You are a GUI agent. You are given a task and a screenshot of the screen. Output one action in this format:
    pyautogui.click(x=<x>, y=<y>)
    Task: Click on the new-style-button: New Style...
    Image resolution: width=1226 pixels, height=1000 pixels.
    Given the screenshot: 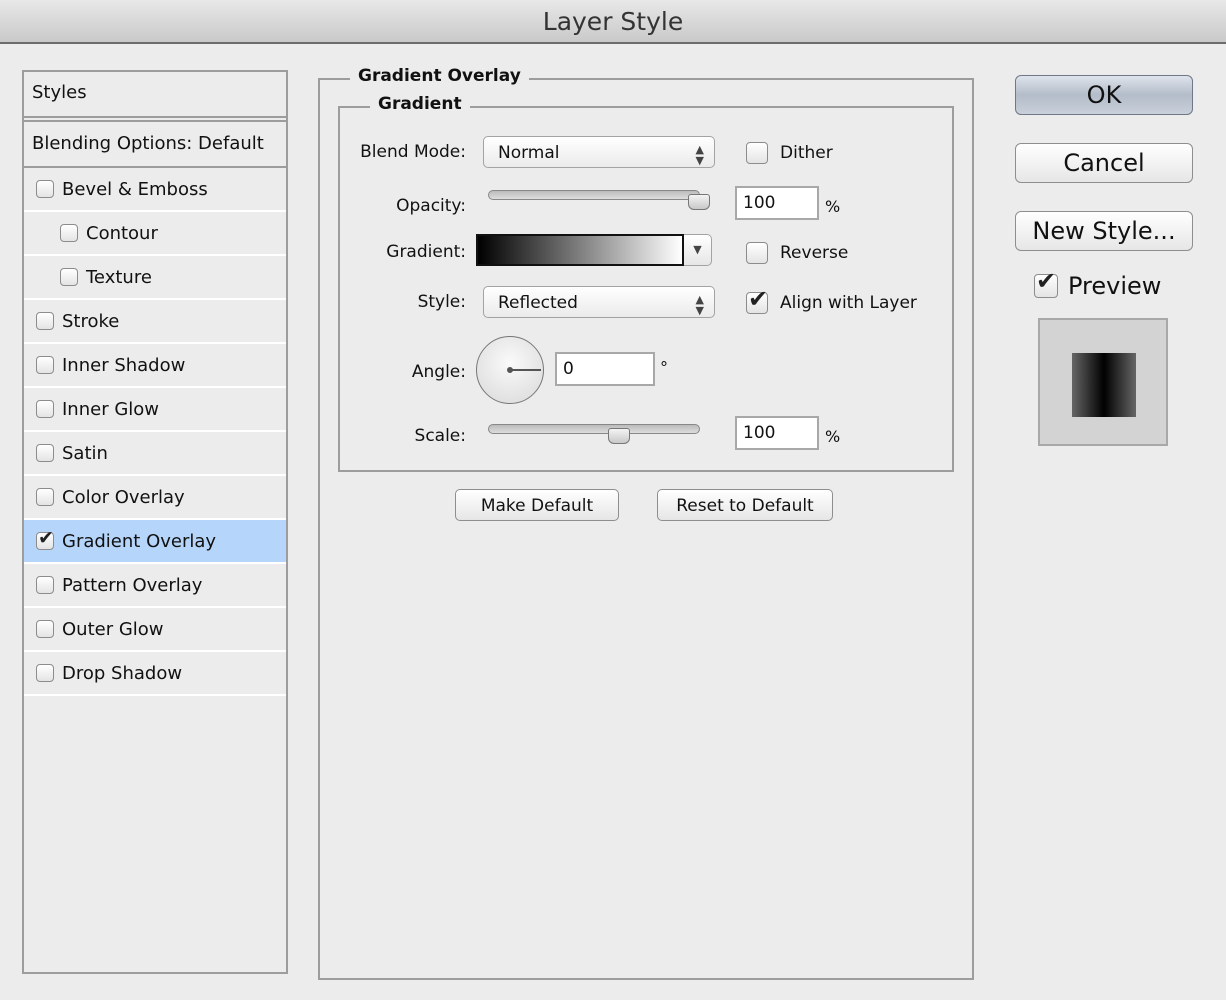 What is the action you would take?
    pyautogui.click(x=1104, y=231)
    